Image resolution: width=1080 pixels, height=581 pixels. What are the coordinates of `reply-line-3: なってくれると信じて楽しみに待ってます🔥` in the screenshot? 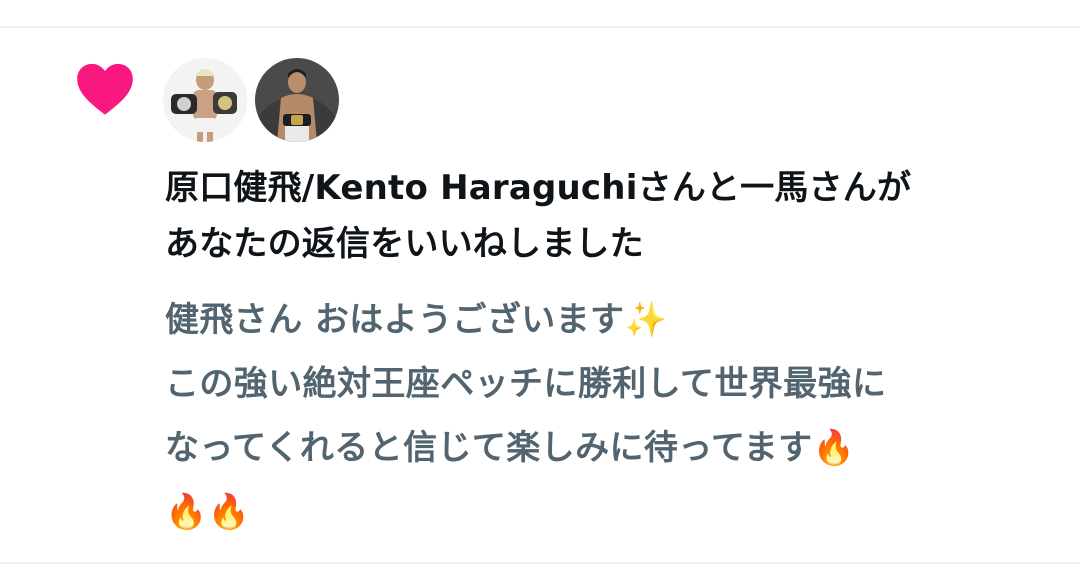 It's located at (510, 448).